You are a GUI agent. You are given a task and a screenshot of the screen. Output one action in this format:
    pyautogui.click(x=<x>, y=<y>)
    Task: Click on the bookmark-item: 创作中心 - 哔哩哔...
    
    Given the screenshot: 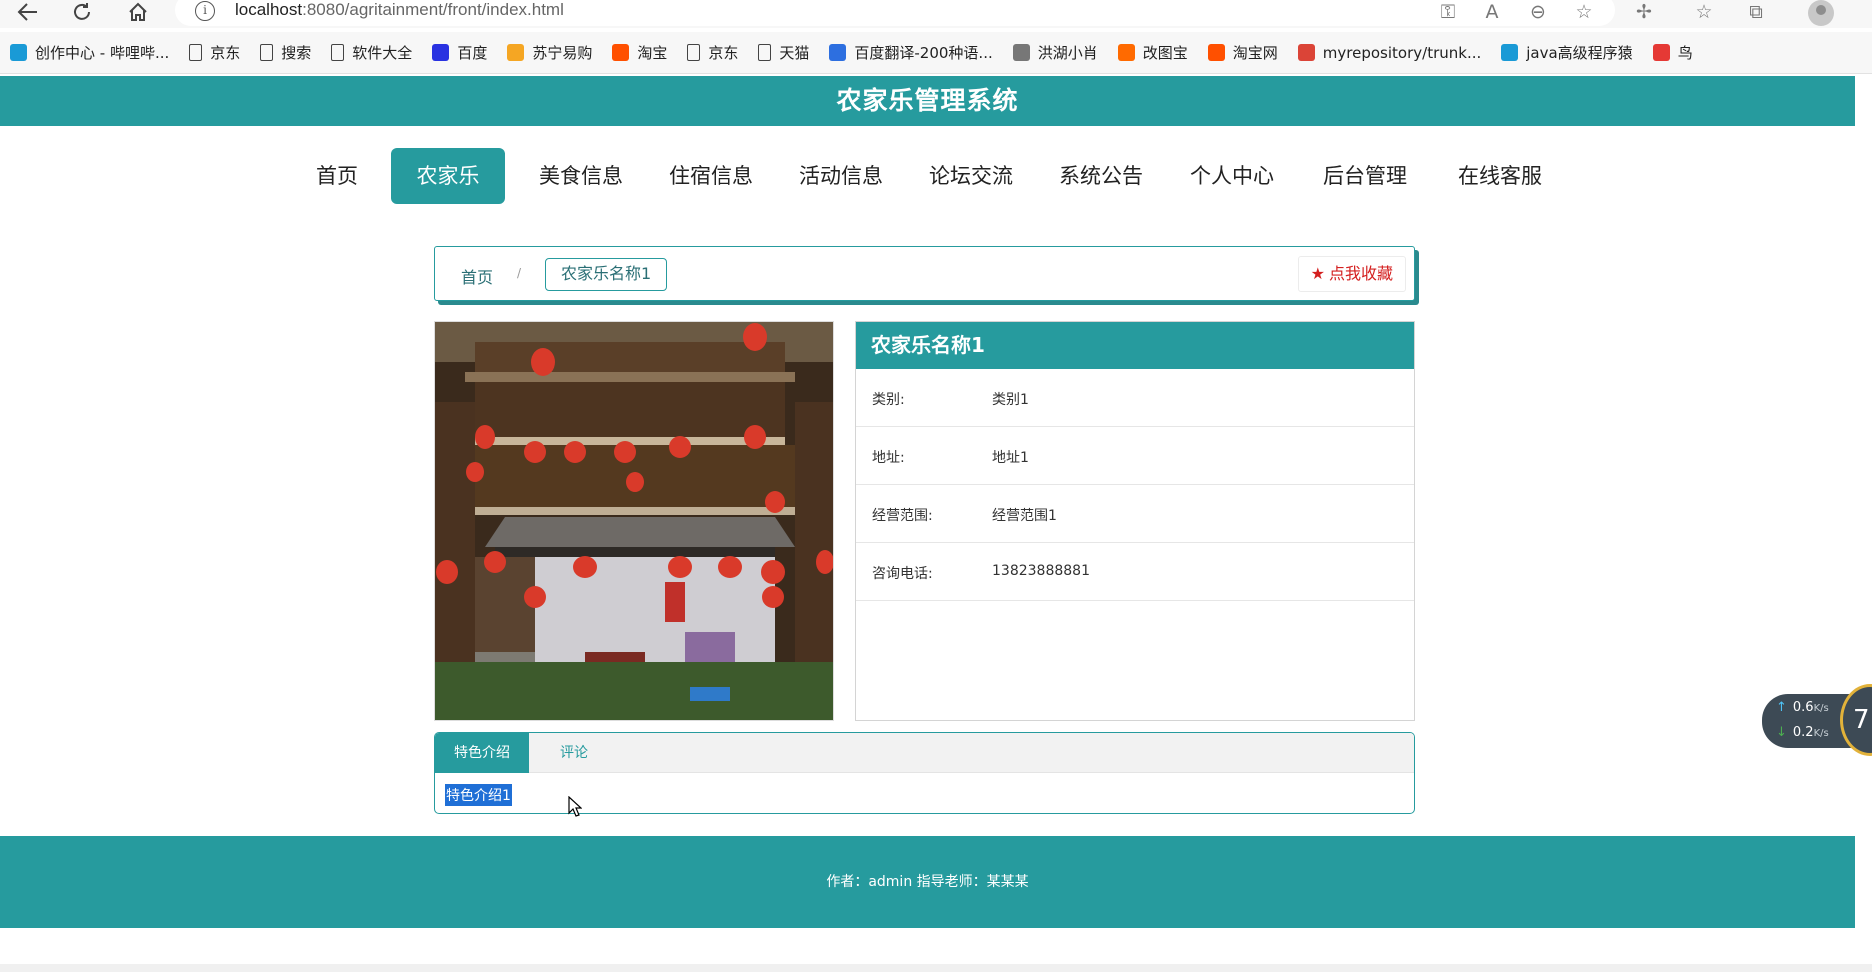 What is the action you would take?
    pyautogui.click(x=89, y=52)
    